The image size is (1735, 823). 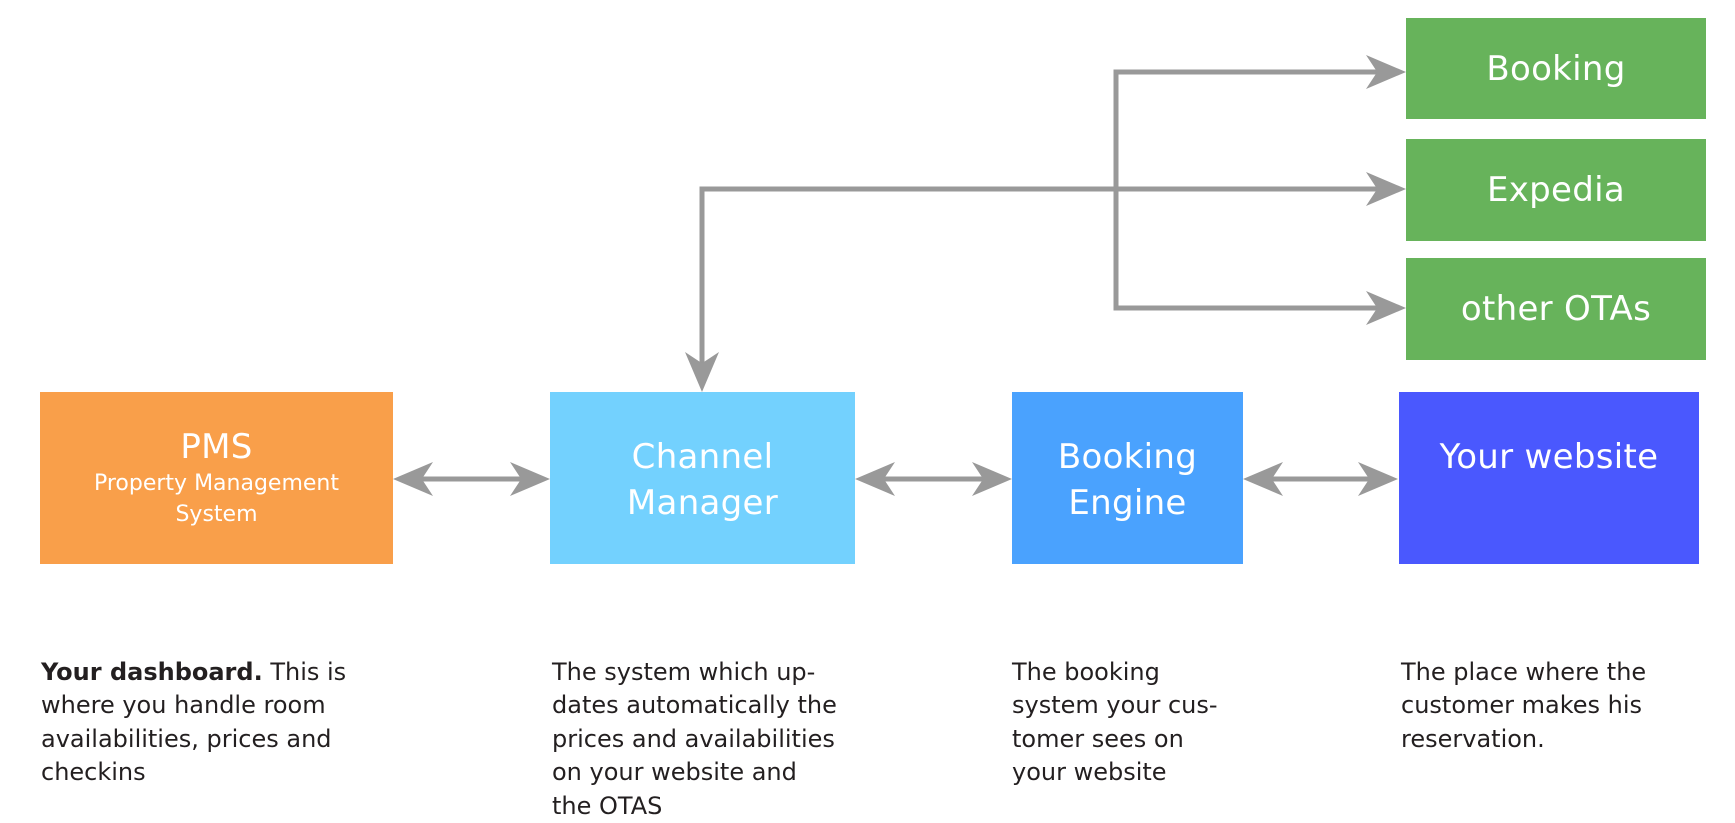 I want to click on node-channel-manager: Channel Manager, so click(x=702, y=478).